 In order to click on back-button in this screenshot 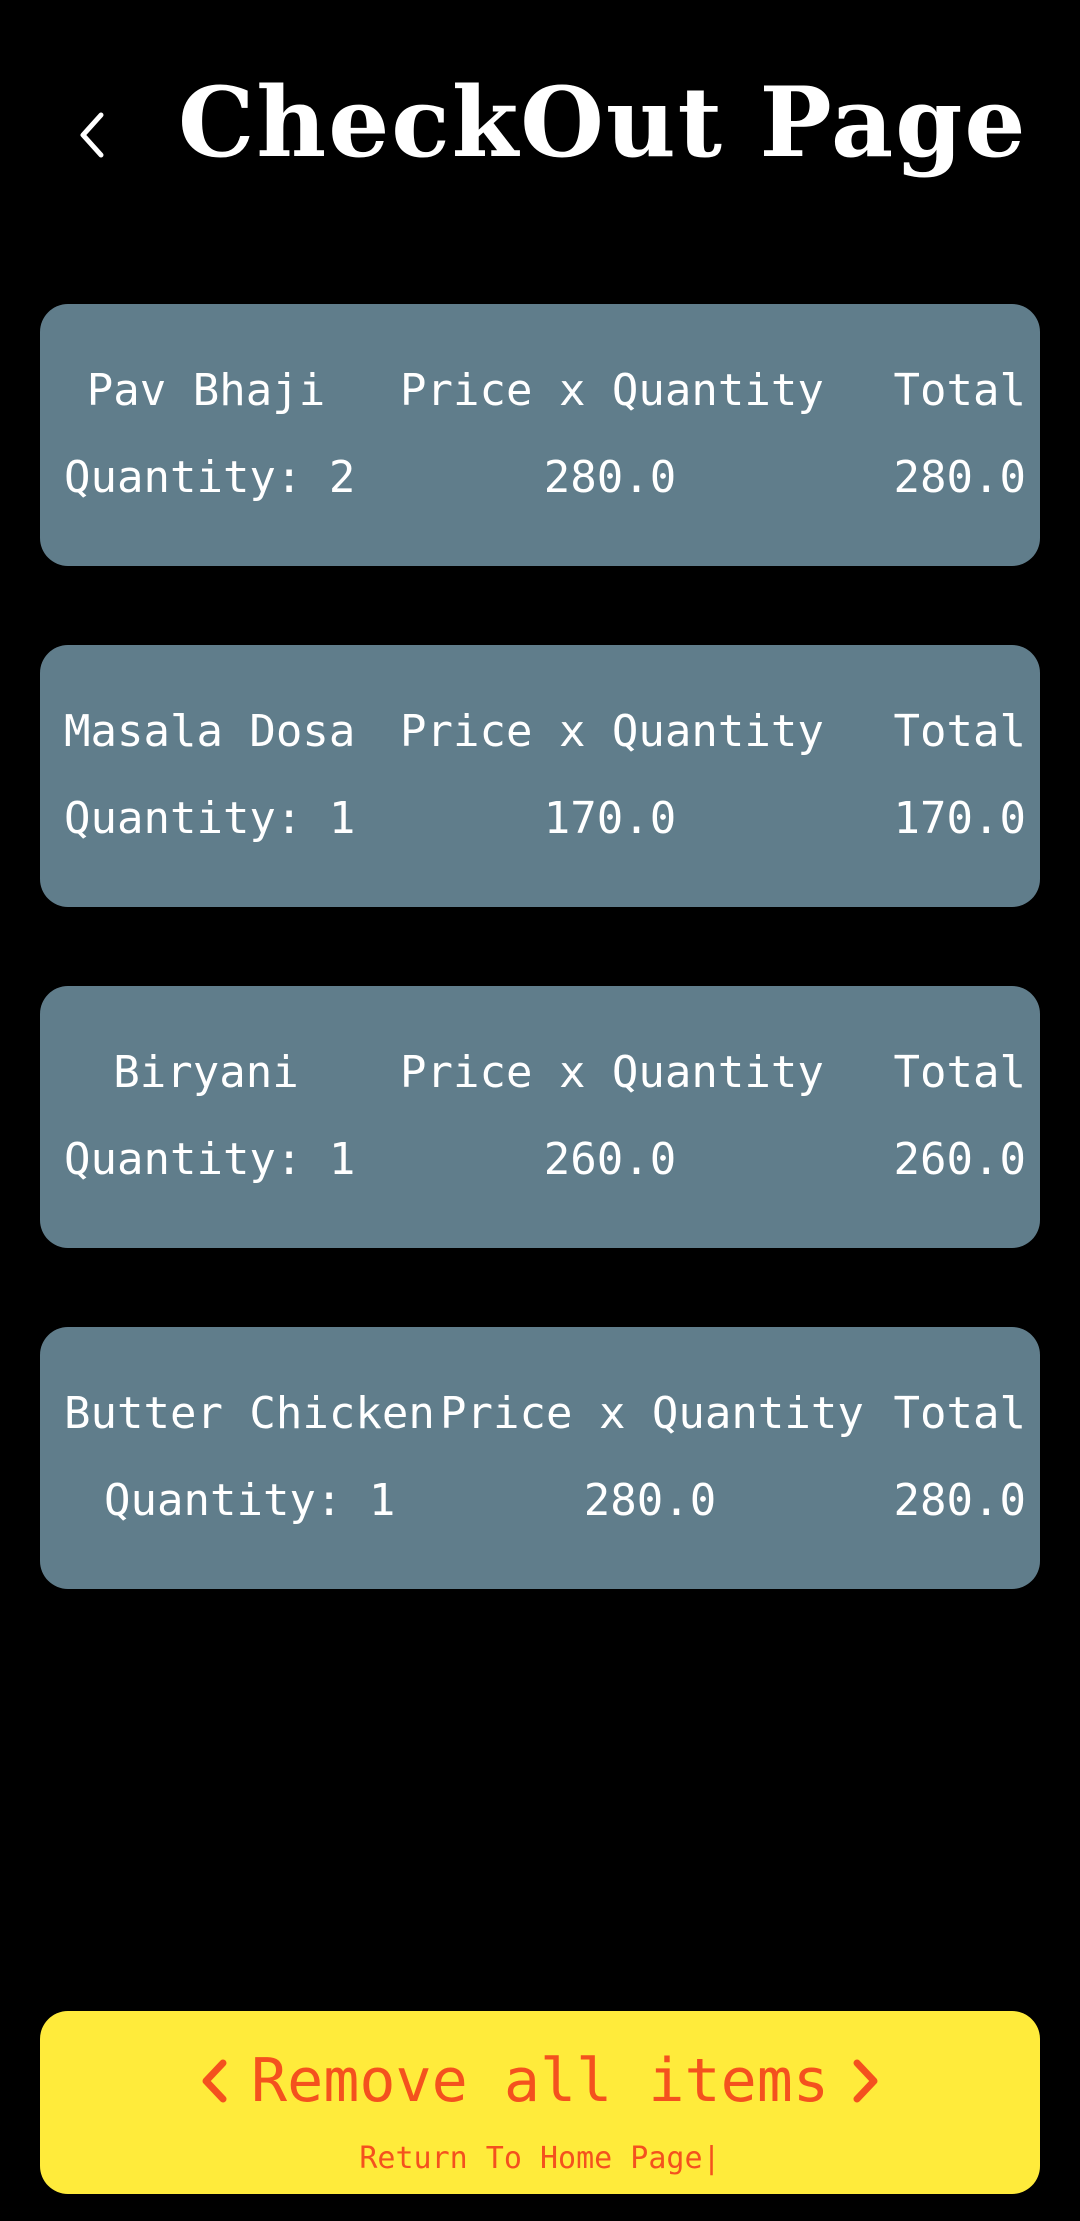, I will do `click(92, 135)`.